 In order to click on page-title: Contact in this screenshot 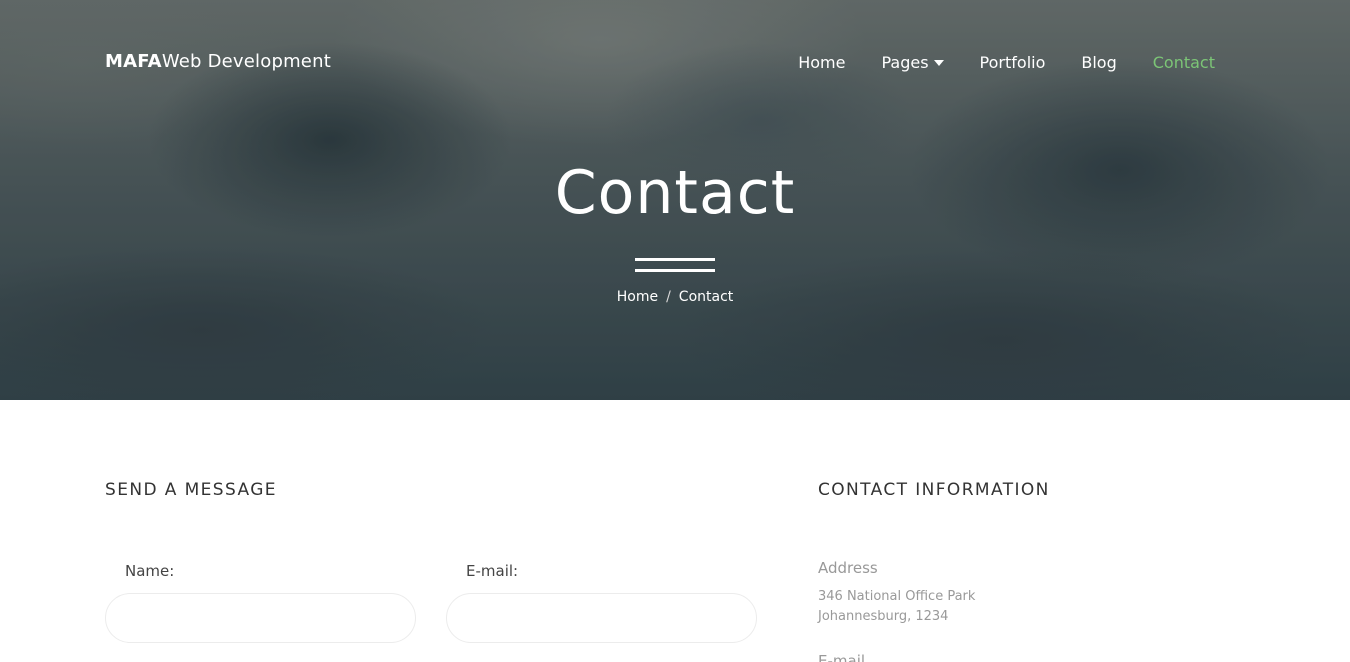, I will do `click(675, 193)`.